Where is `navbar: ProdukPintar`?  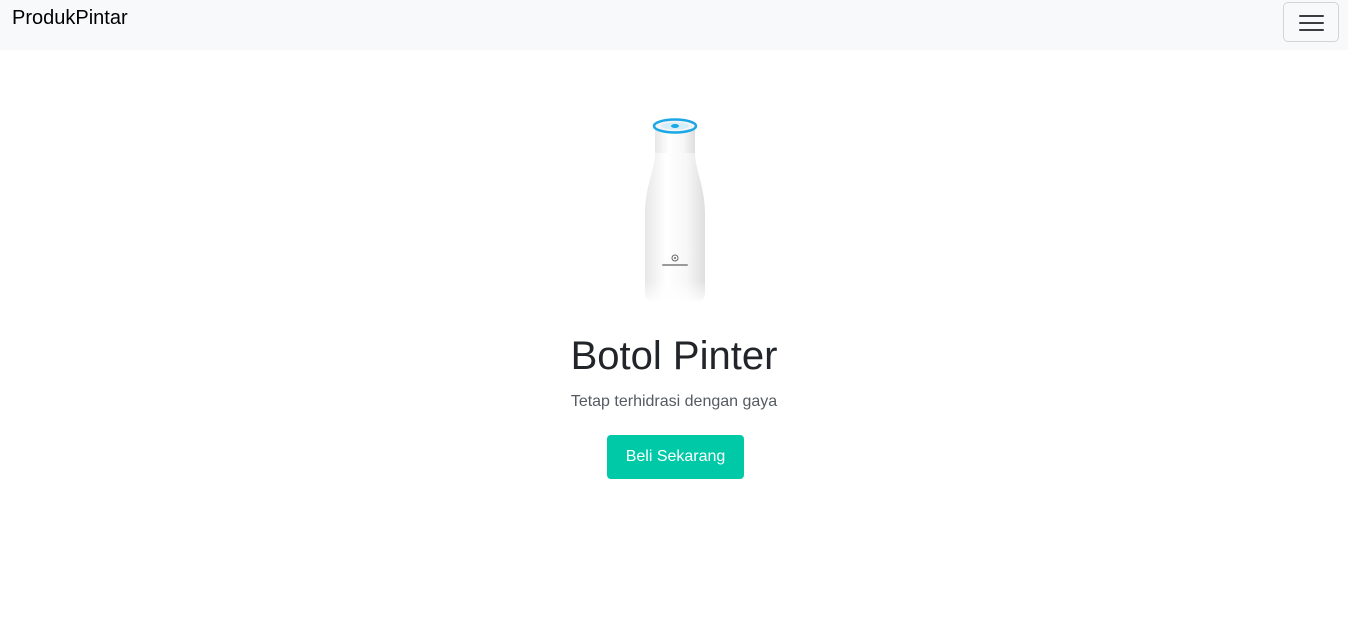 navbar: ProdukPintar is located at coordinates (674, 25).